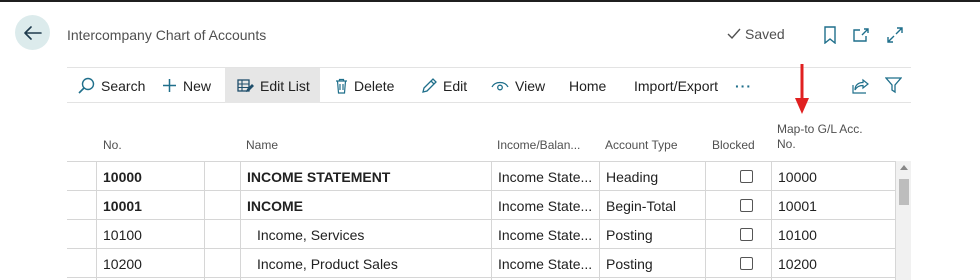 Image resolution: width=980 pixels, height=280 pixels. I want to click on plus-icon, so click(169, 85).